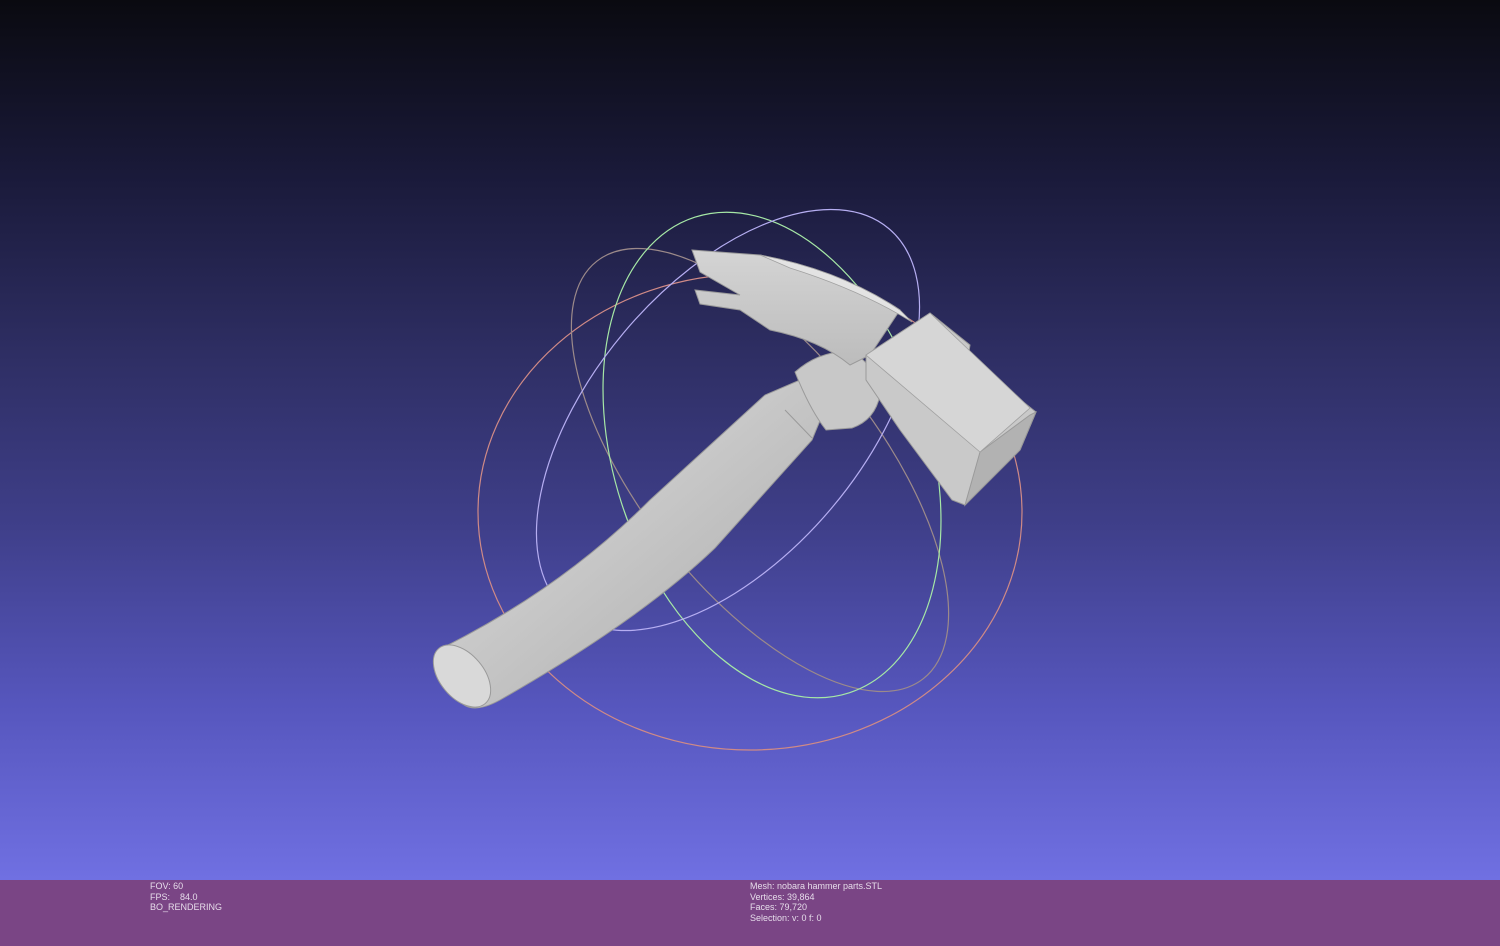 The width and height of the screenshot is (1500, 946). What do you see at coordinates (782, 896) in the screenshot?
I see `vertices-readout: Vertices: 39,864` at bounding box center [782, 896].